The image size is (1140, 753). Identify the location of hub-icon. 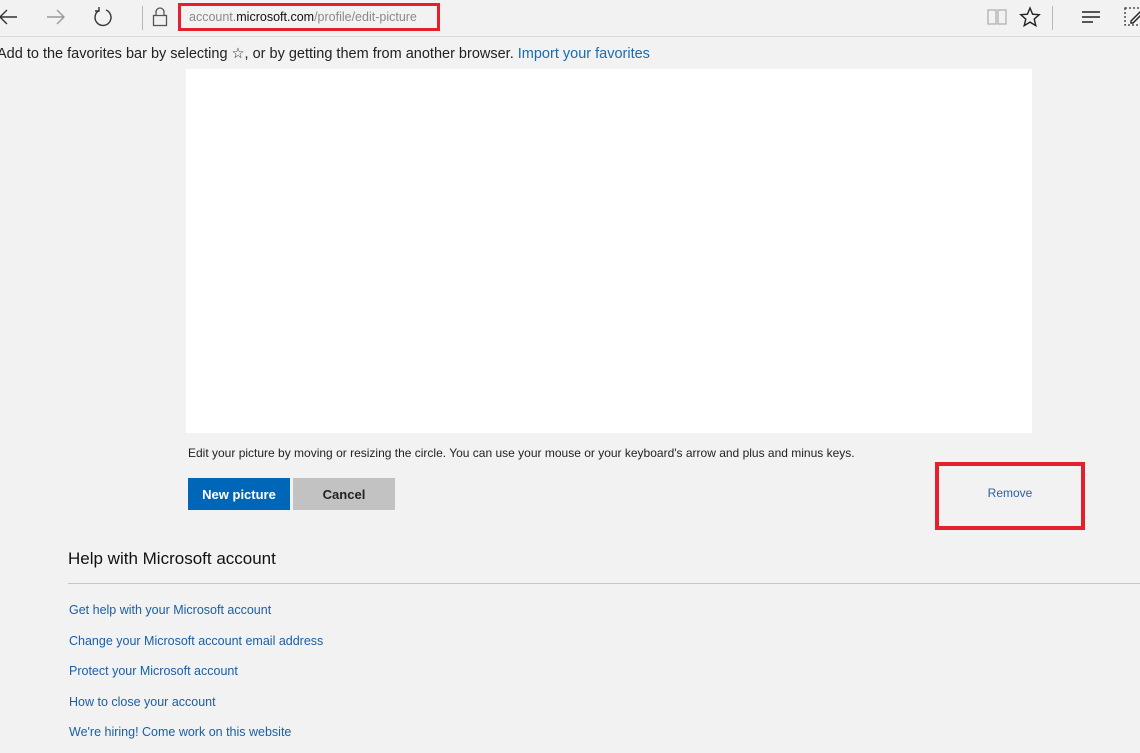
(1091, 17).